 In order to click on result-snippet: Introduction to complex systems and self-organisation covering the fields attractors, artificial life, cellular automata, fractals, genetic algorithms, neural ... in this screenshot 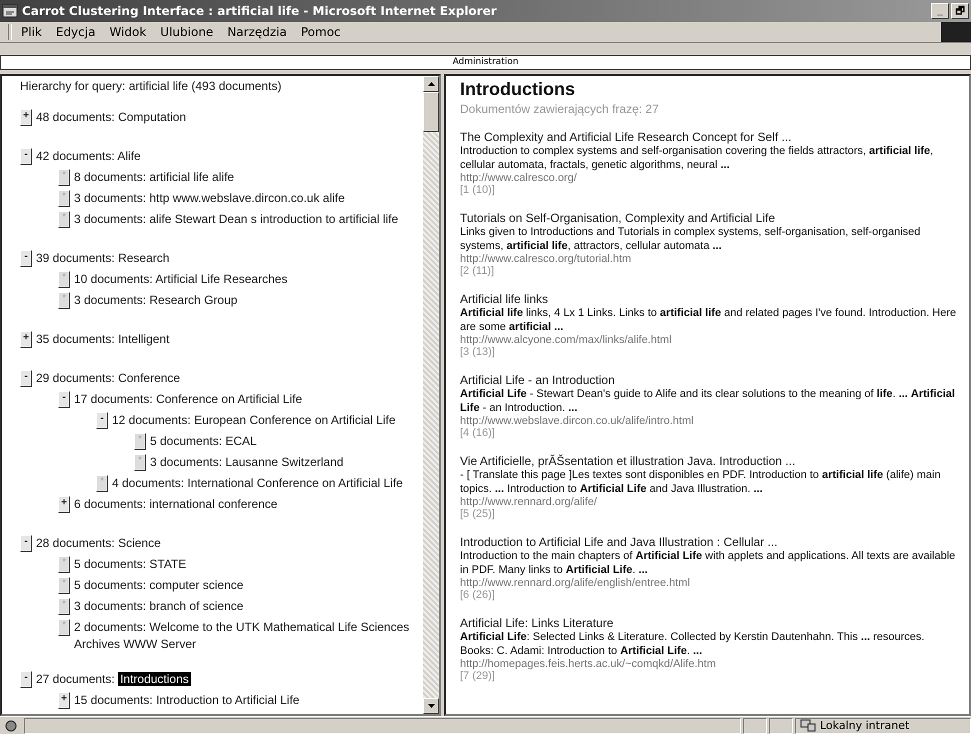, I will do `click(697, 158)`.